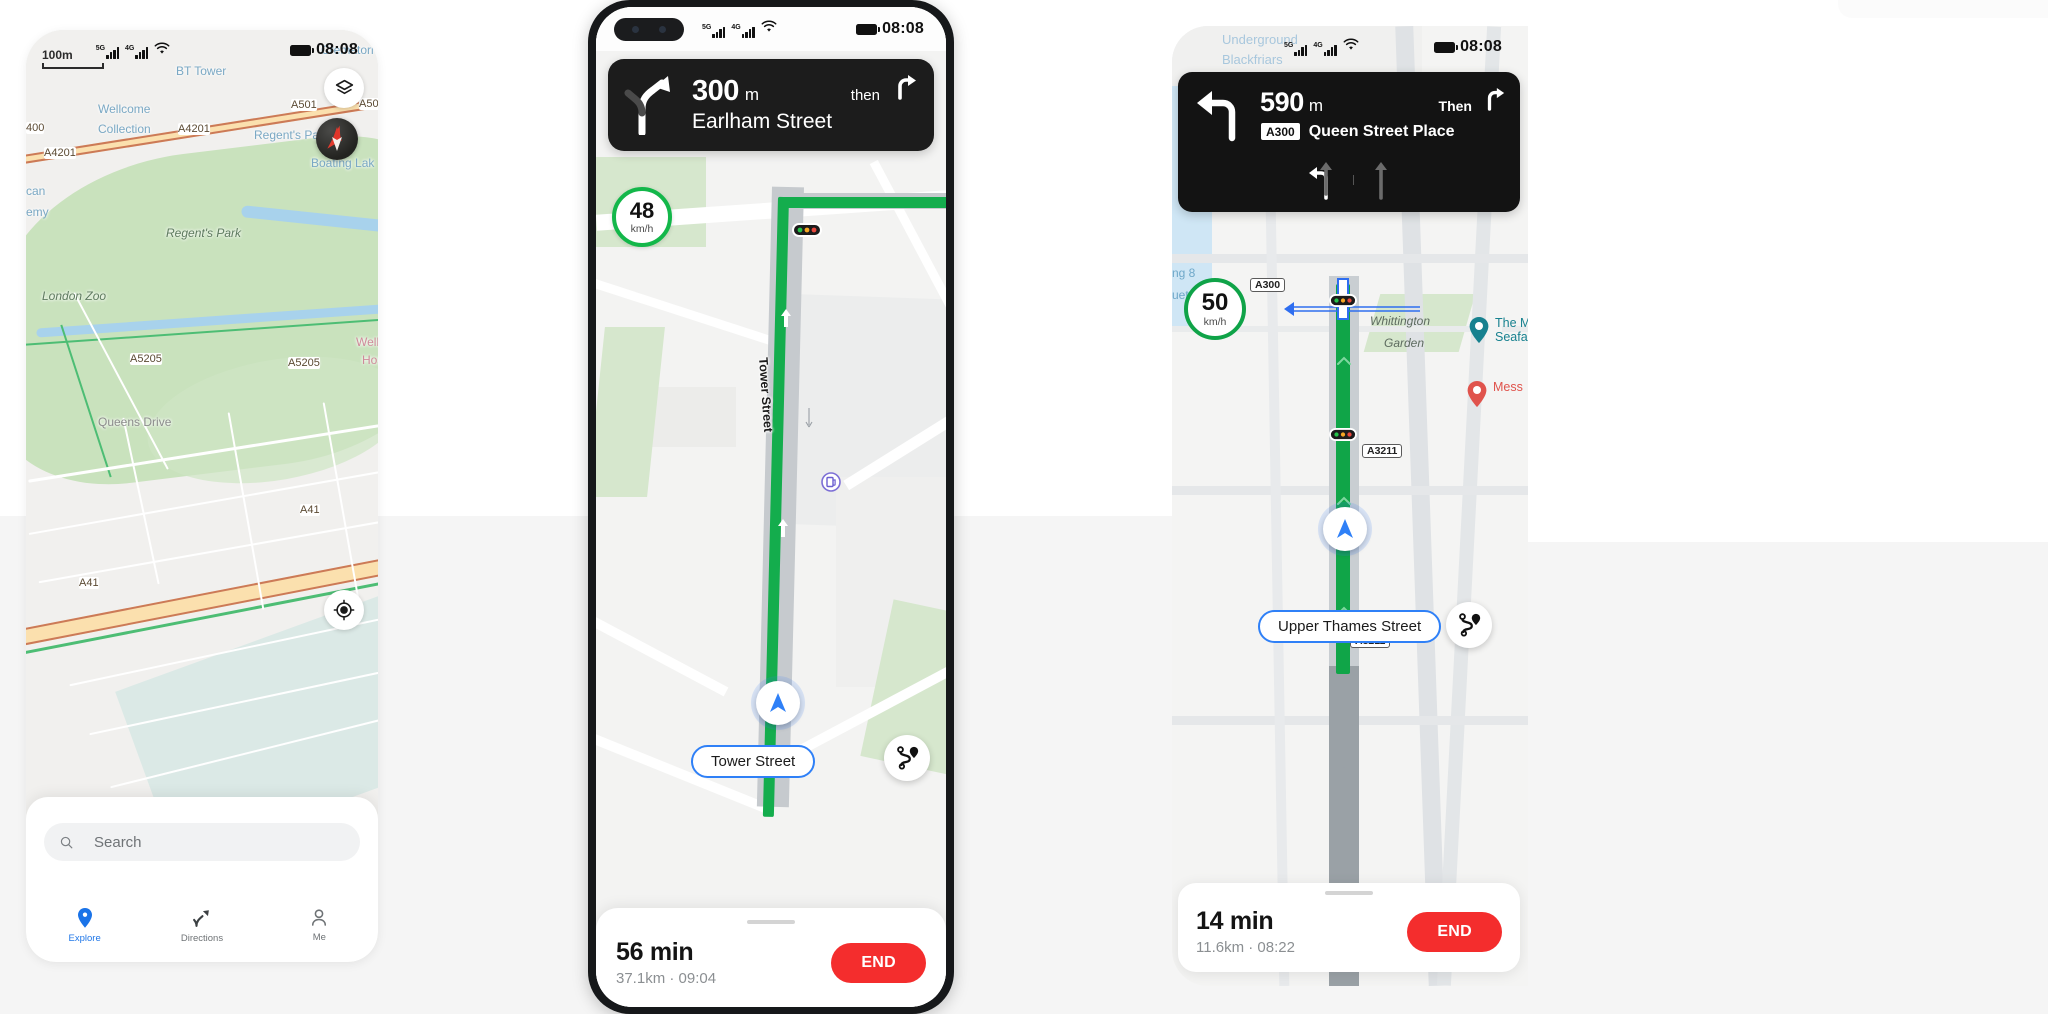 The width and height of the screenshot is (2048, 1014). What do you see at coordinates (202, 879) in the screenshot?
I see `explore-bottom-sheet: Search Explore Directions Me` at bounding box center [202, 879].